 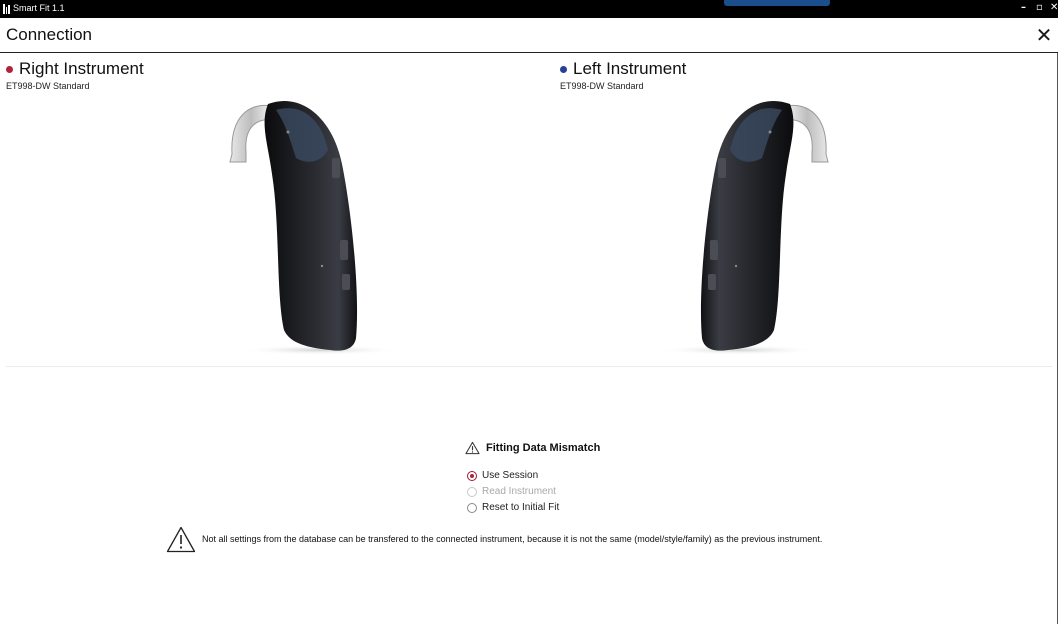 I want to click on reset-initial-fit-label: Reset to Initial Fit, so click(x=521, y=507).